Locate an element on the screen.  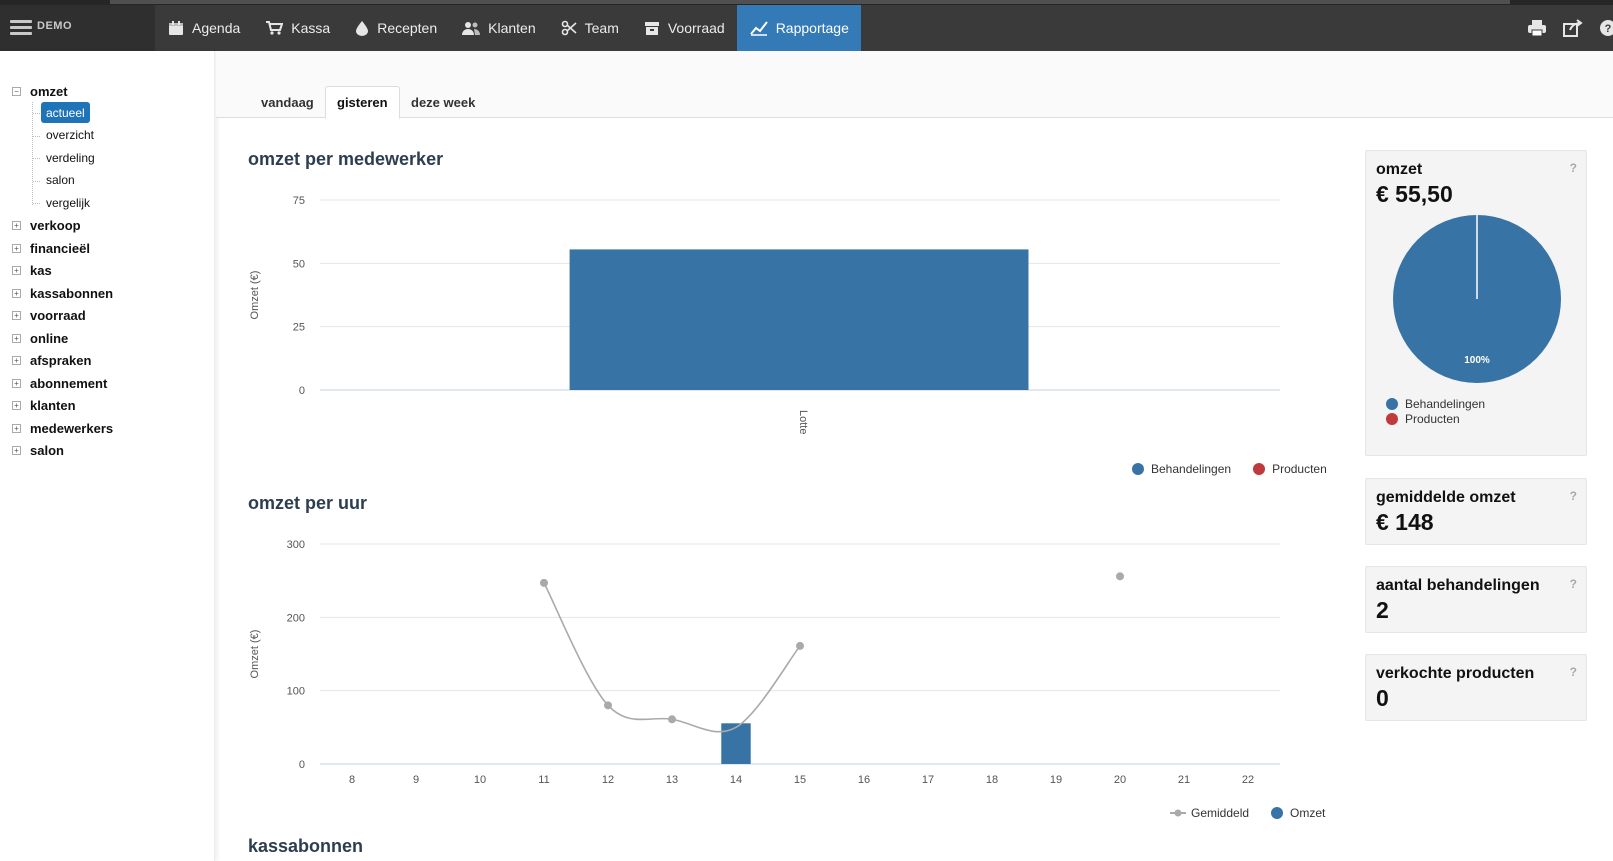
archive-icon is located at coordinates (651, 28).